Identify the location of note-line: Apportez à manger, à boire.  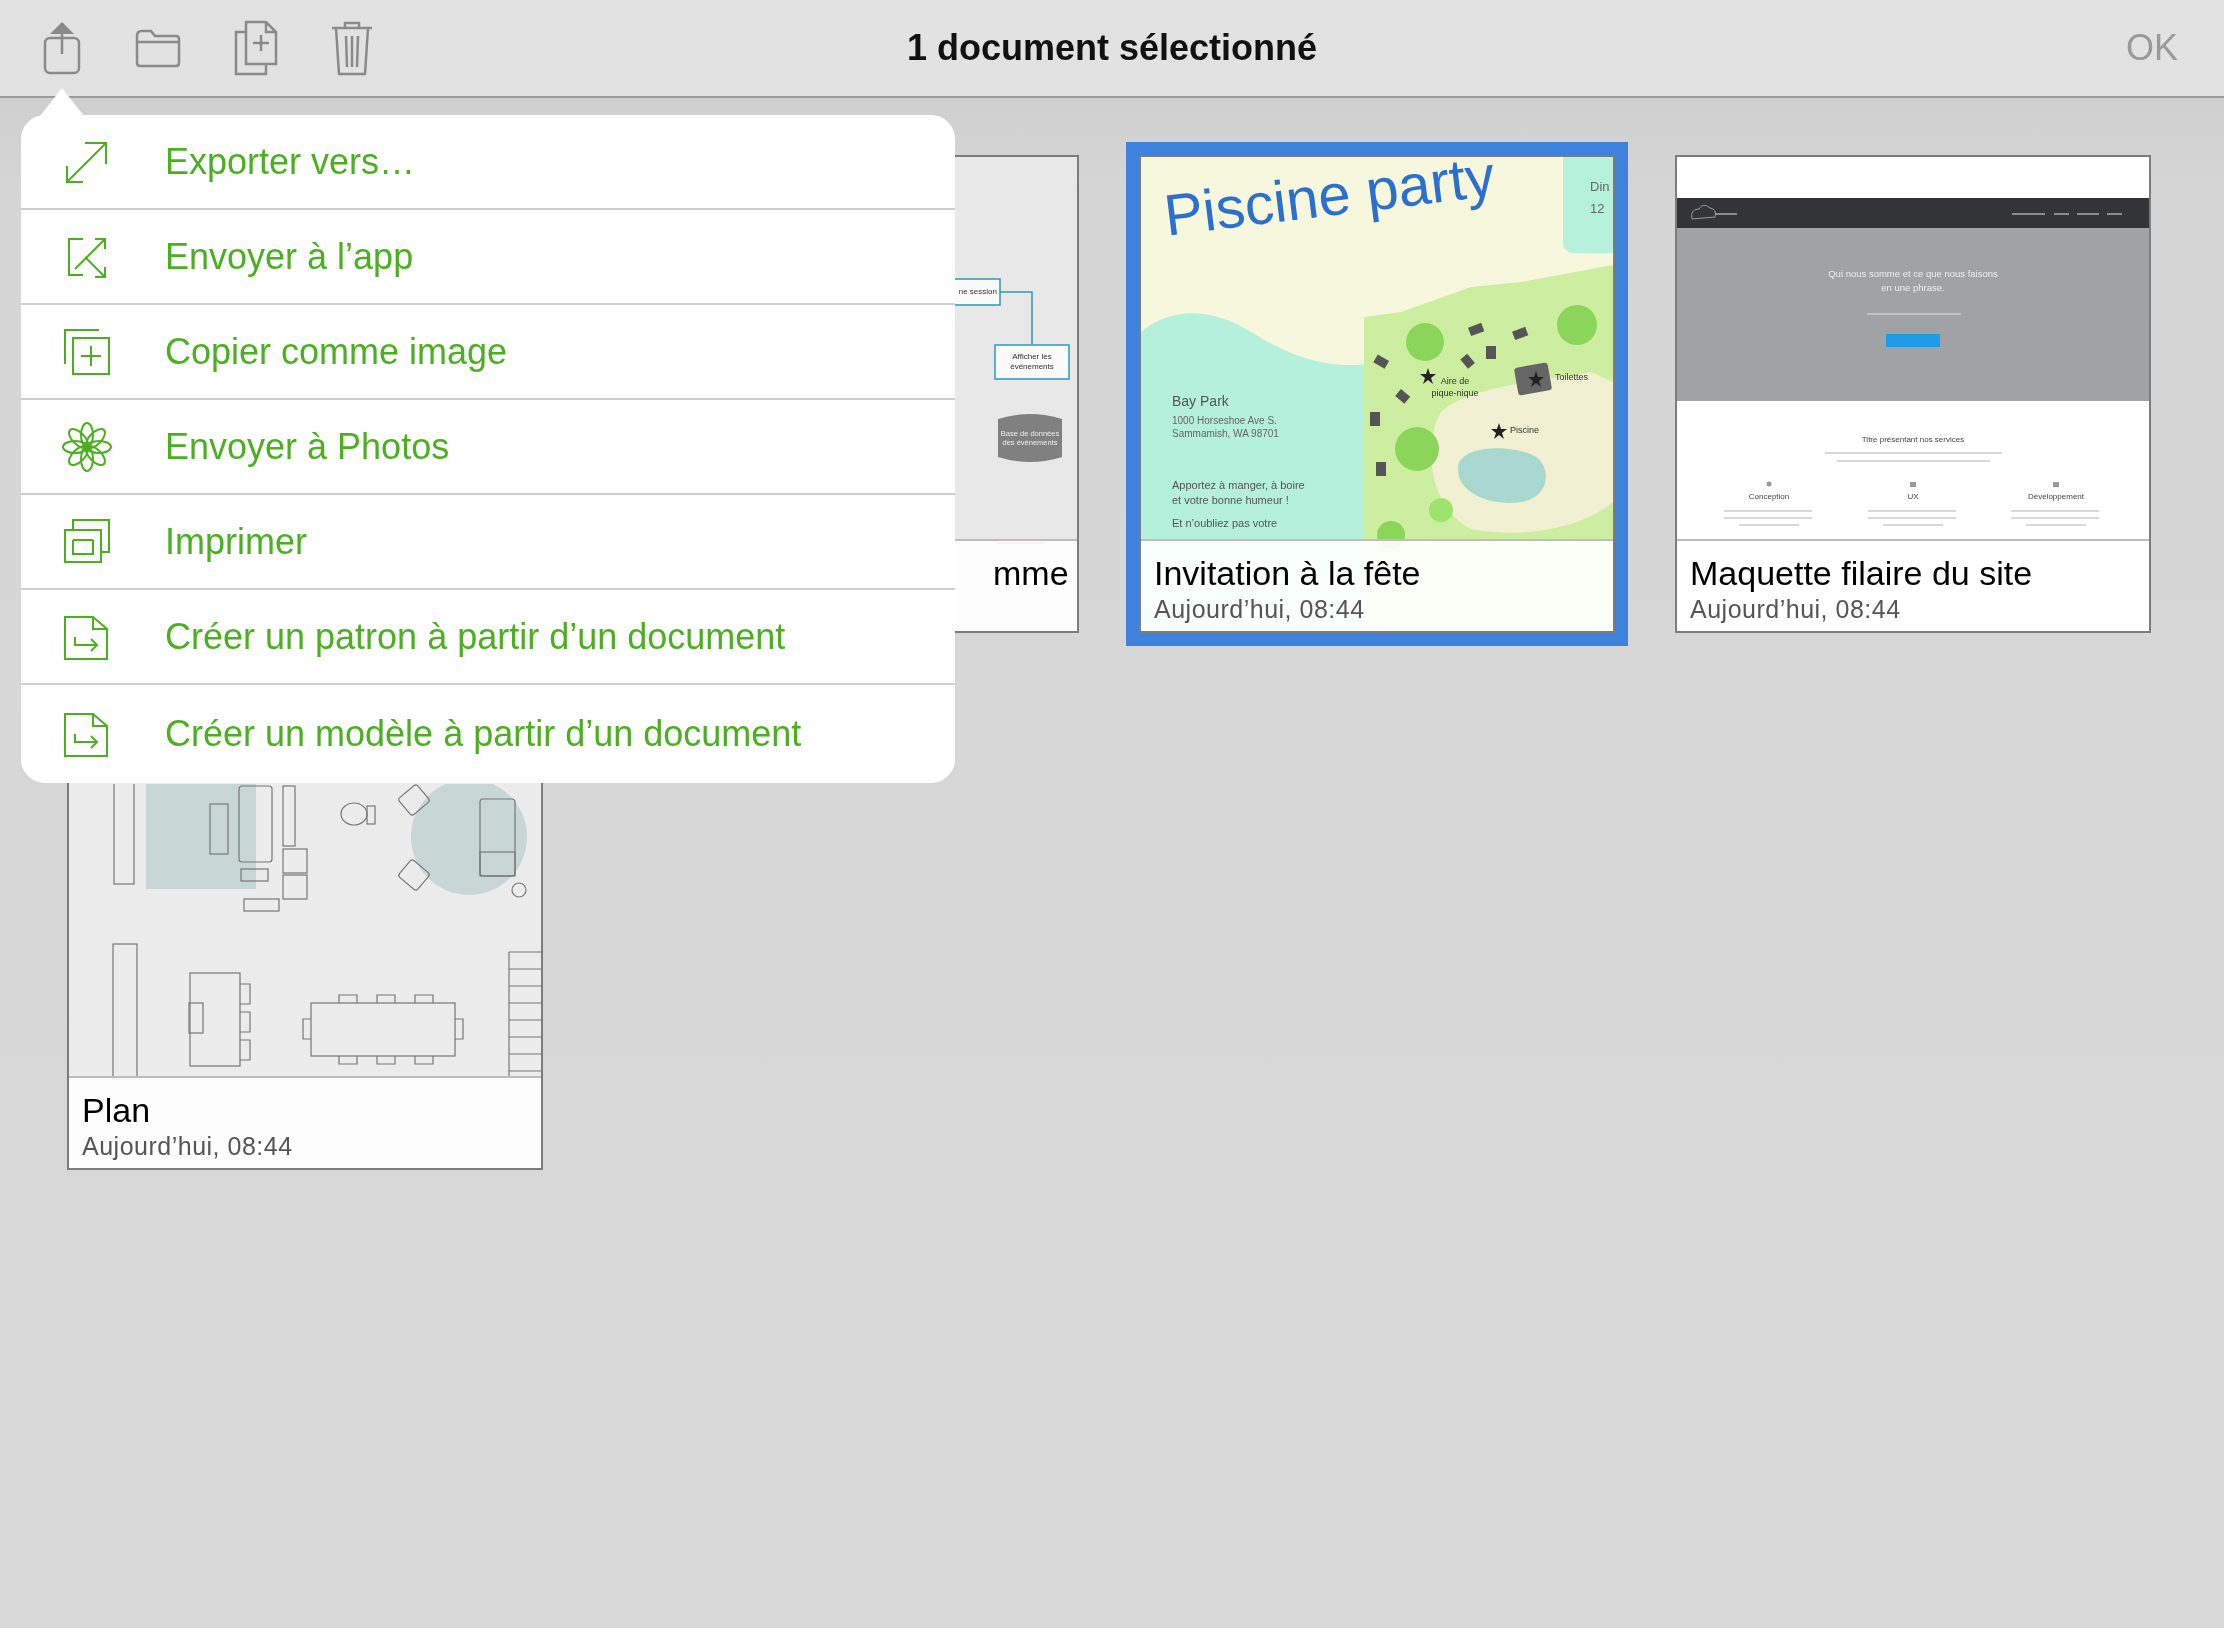
(1238, 485).